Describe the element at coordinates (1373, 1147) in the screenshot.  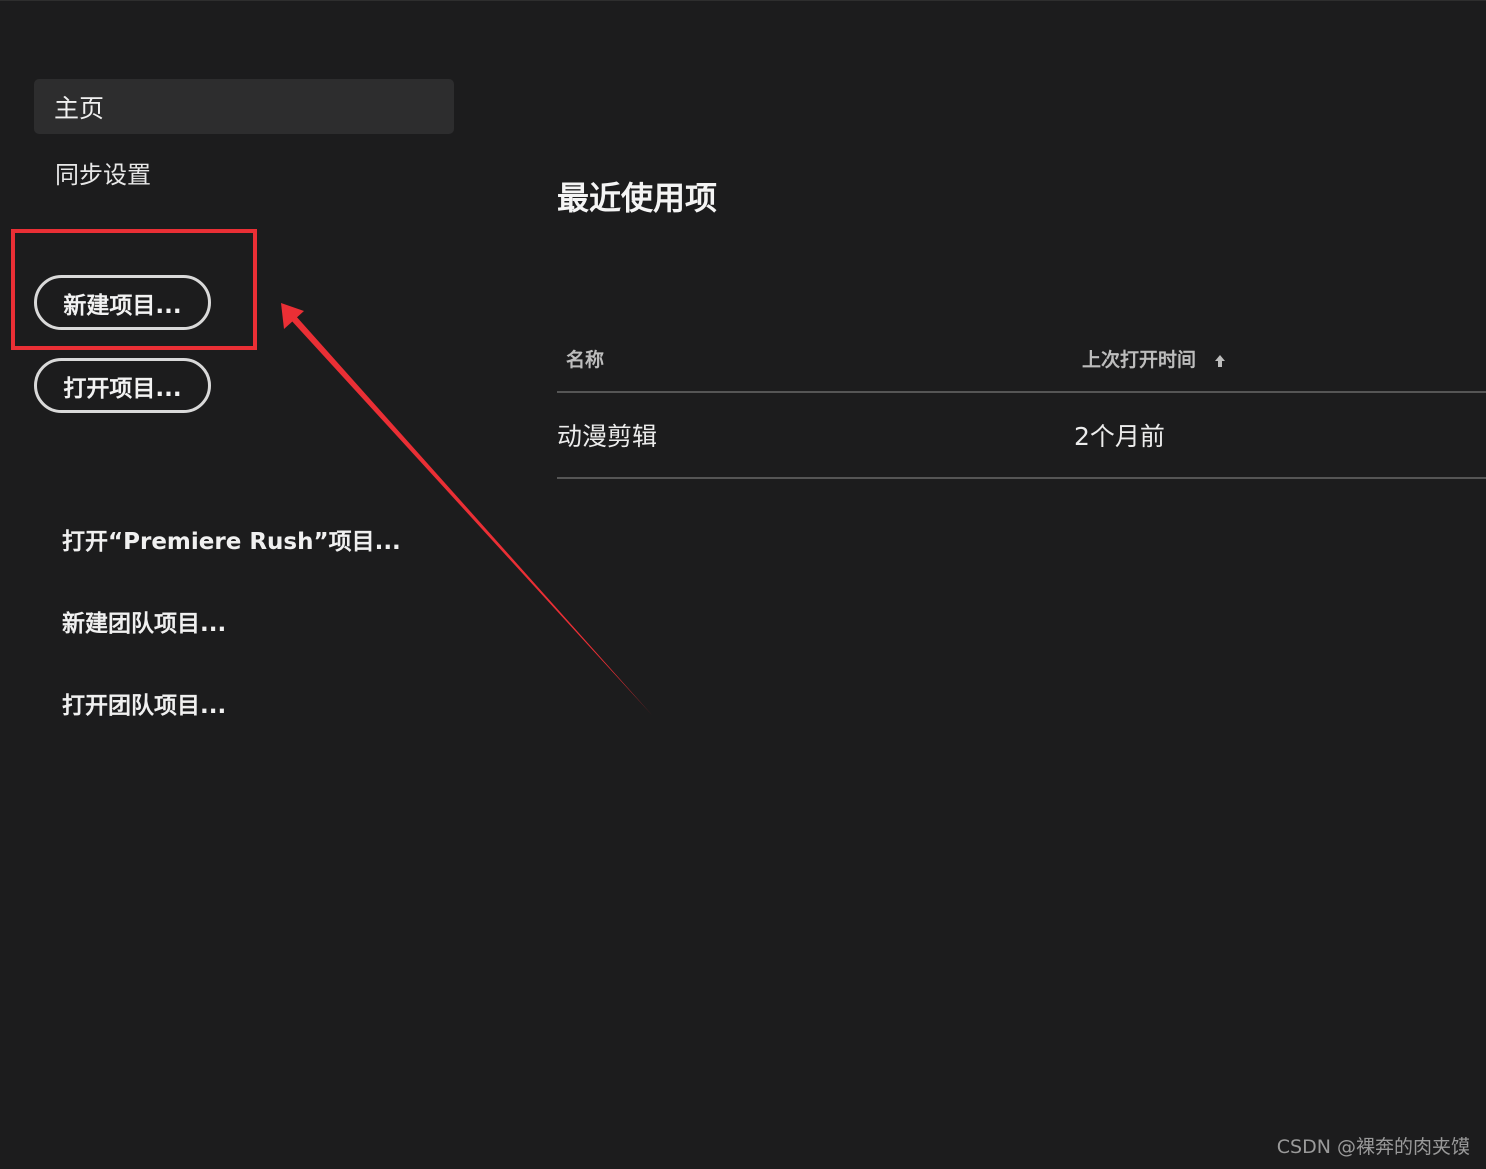
I see `watermark: CSDN @裸奔的肉夹馍` at that location.